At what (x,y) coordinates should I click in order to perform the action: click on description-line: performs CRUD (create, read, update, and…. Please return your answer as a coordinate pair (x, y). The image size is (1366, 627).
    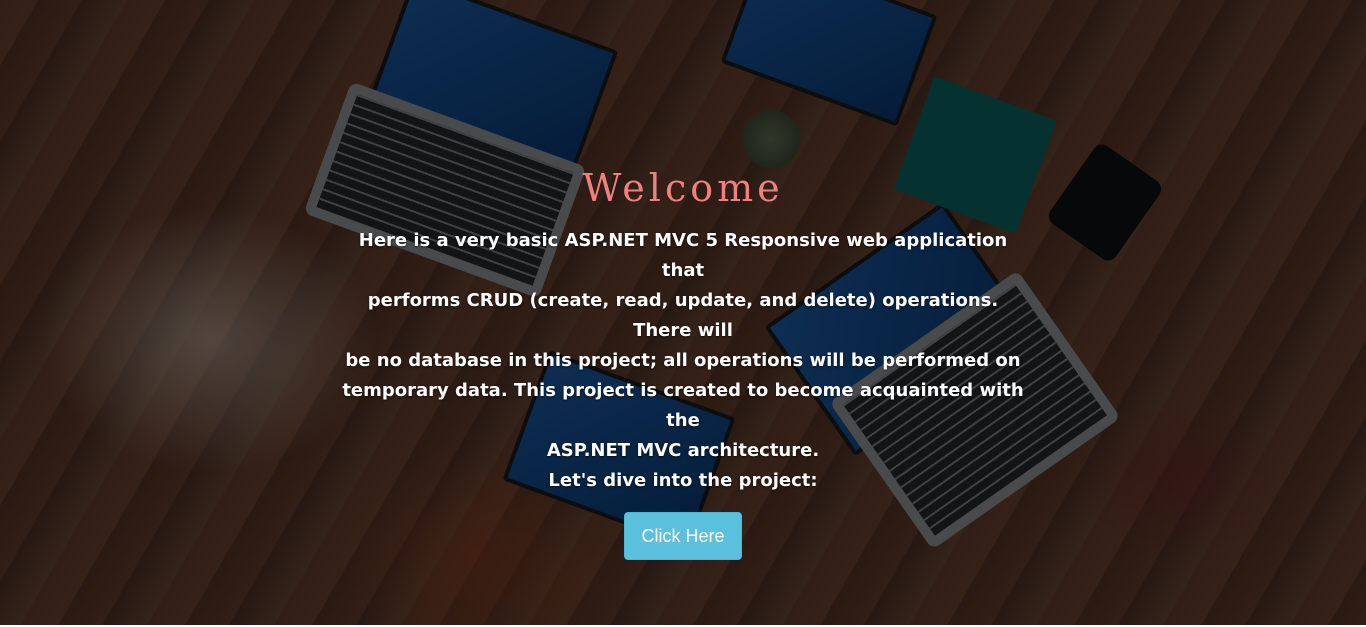
    Looking at the image, I should click on (683, 315).